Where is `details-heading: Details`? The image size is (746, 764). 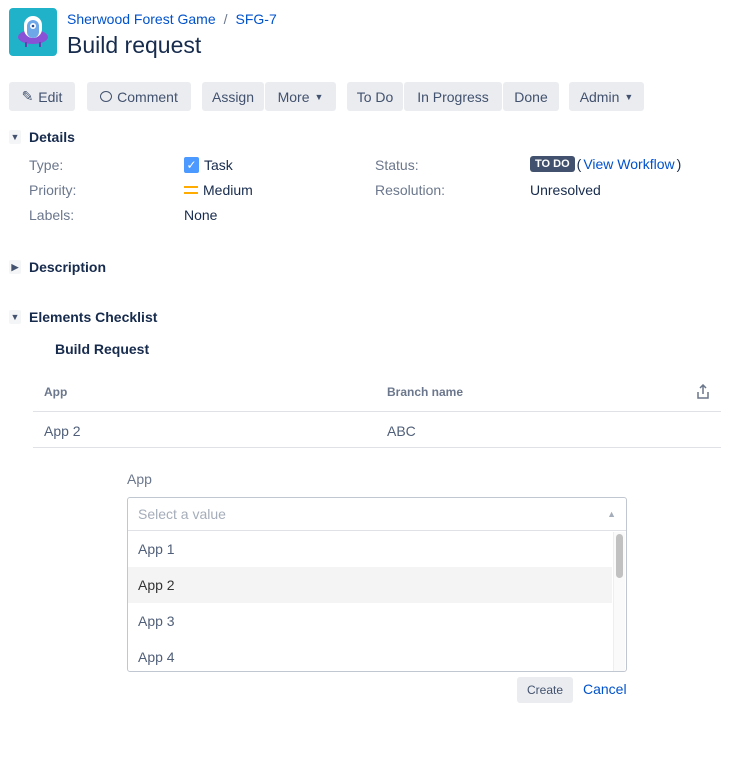
details-heading: Details is located at coordinates (52, 137).